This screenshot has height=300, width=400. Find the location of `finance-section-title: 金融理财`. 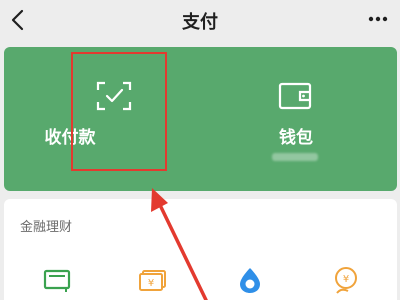

finance-section-title: 金融理财 is located at coordinates (46, 227).